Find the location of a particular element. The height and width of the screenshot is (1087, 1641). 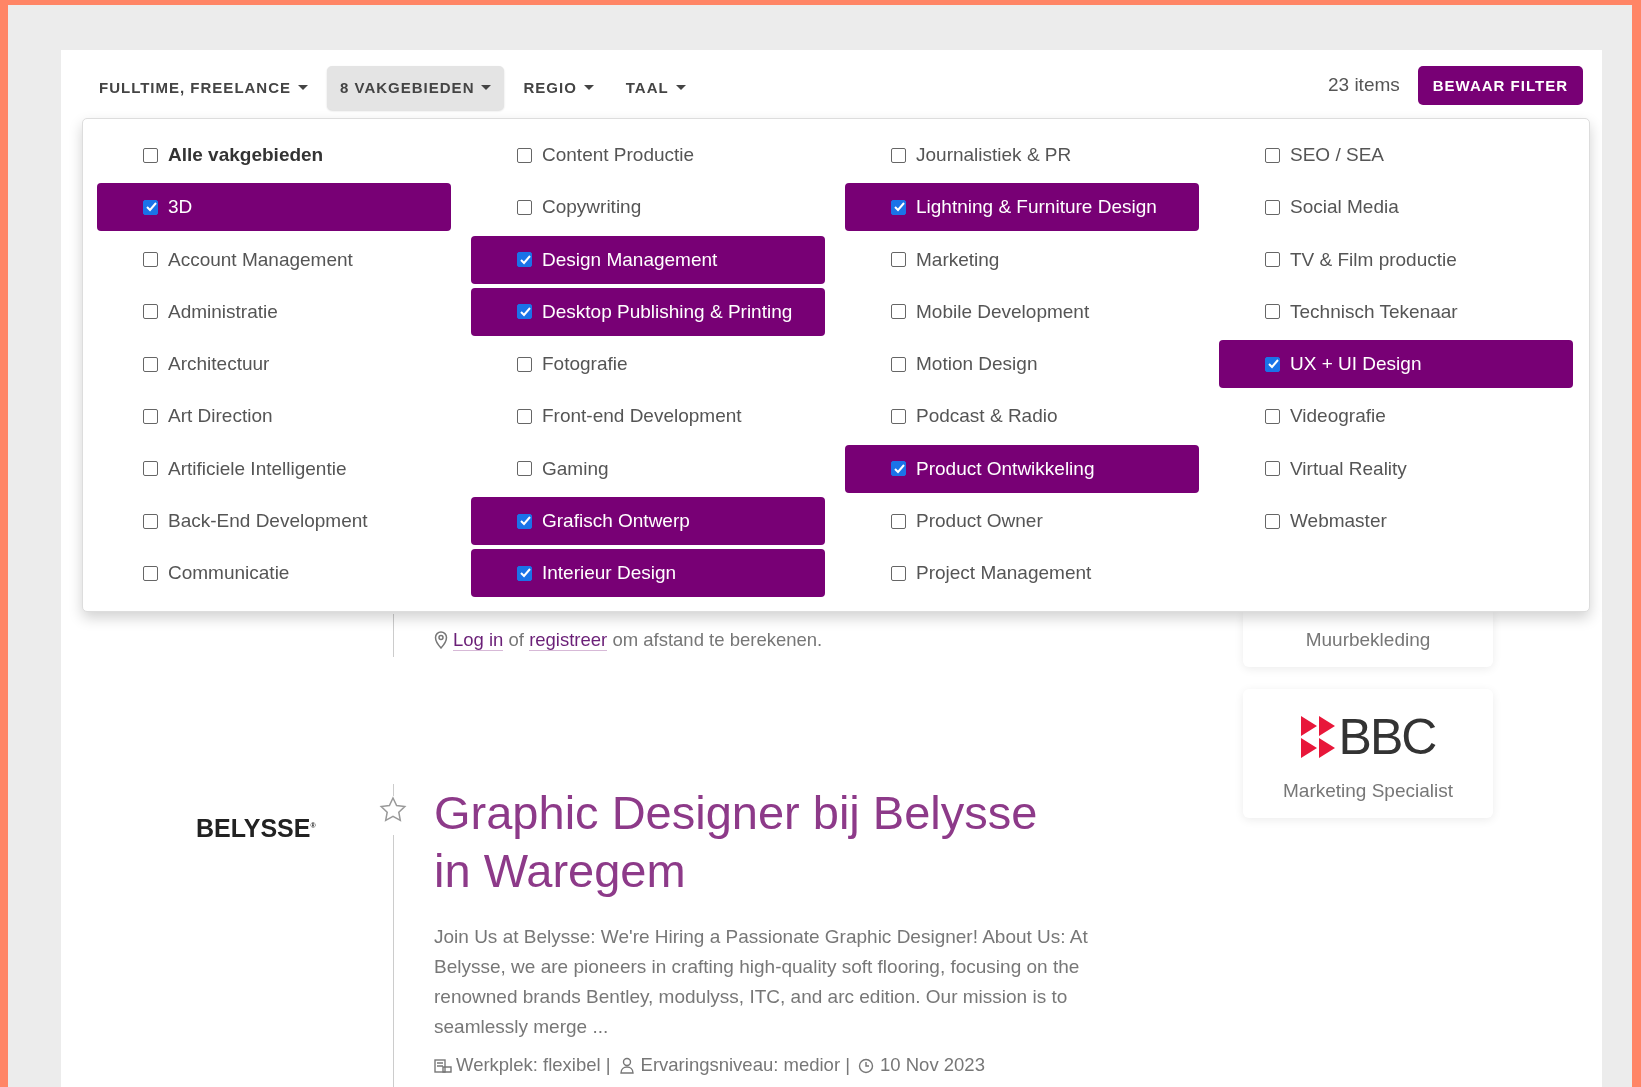

category-option: Communicatie is located at coordinates (274, 573).